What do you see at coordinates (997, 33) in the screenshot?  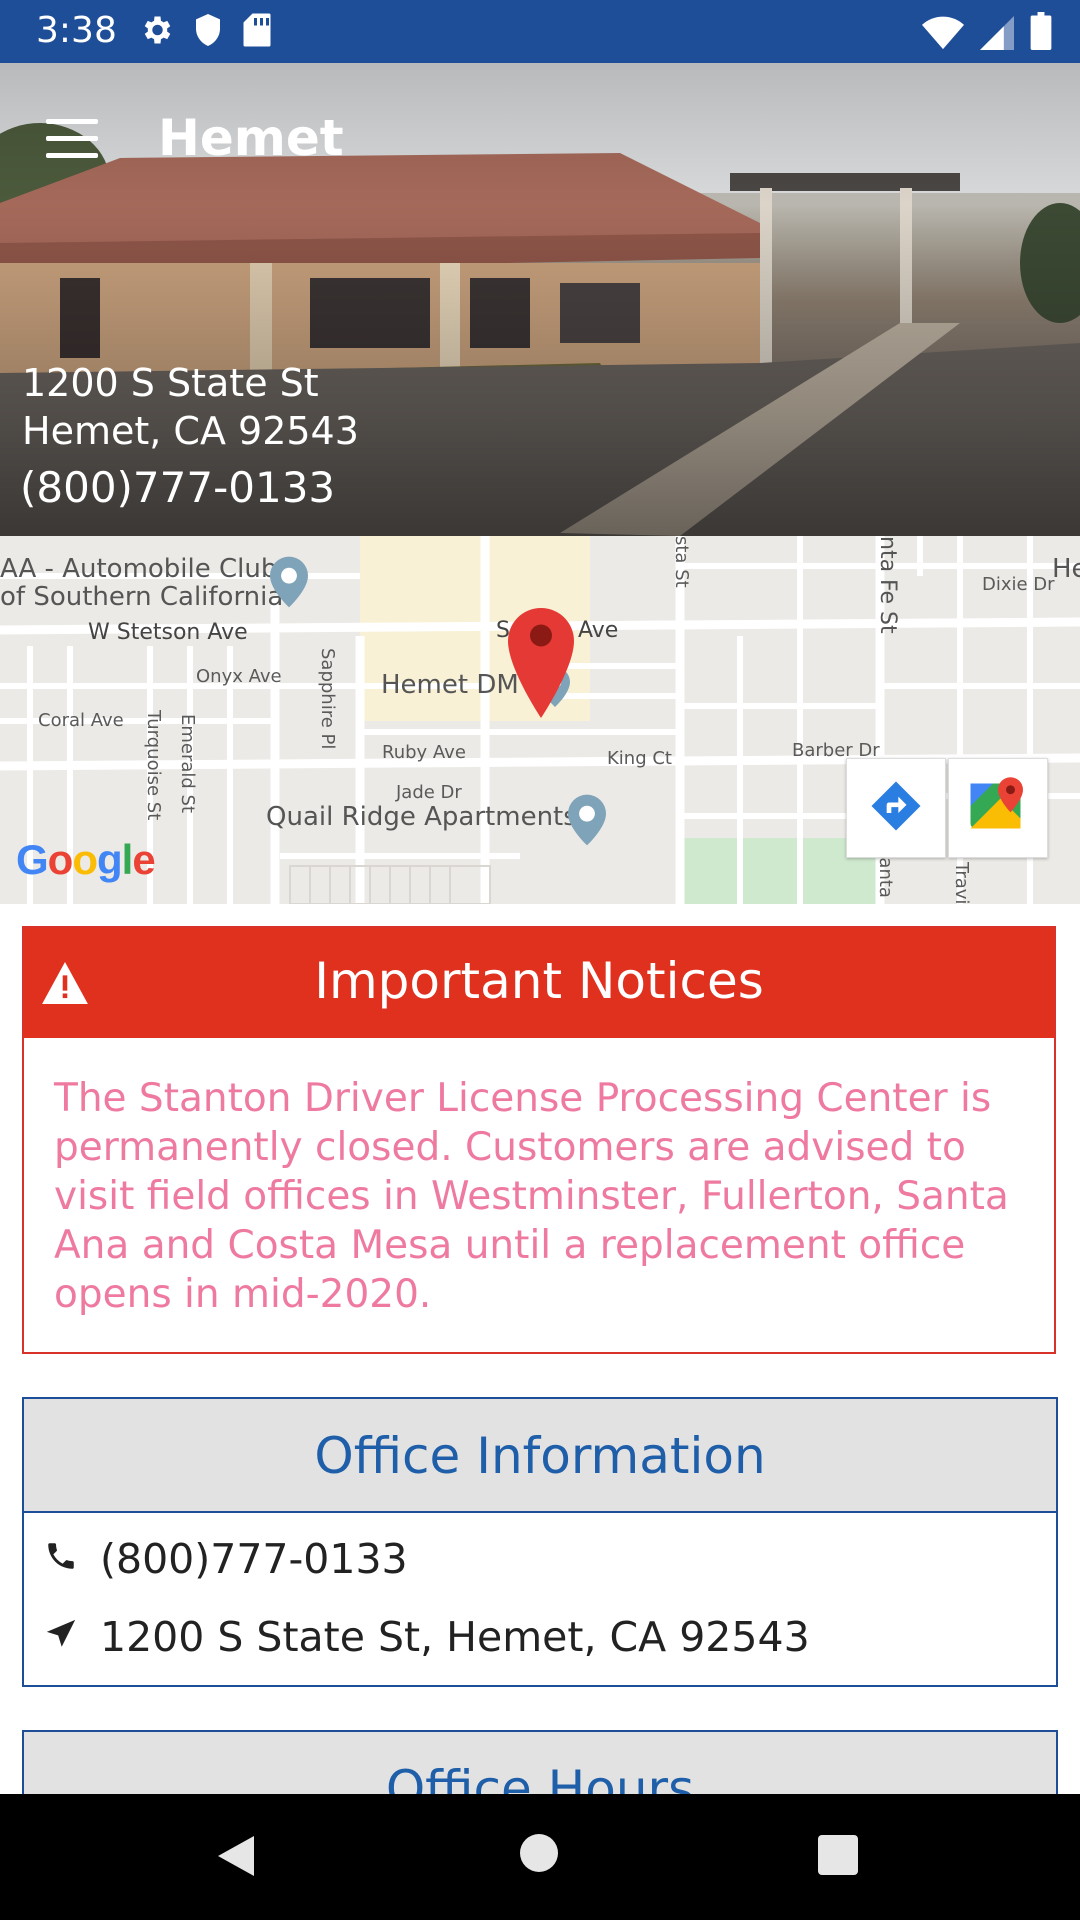 I see `signal-icon` at bounding box center [997, 33].